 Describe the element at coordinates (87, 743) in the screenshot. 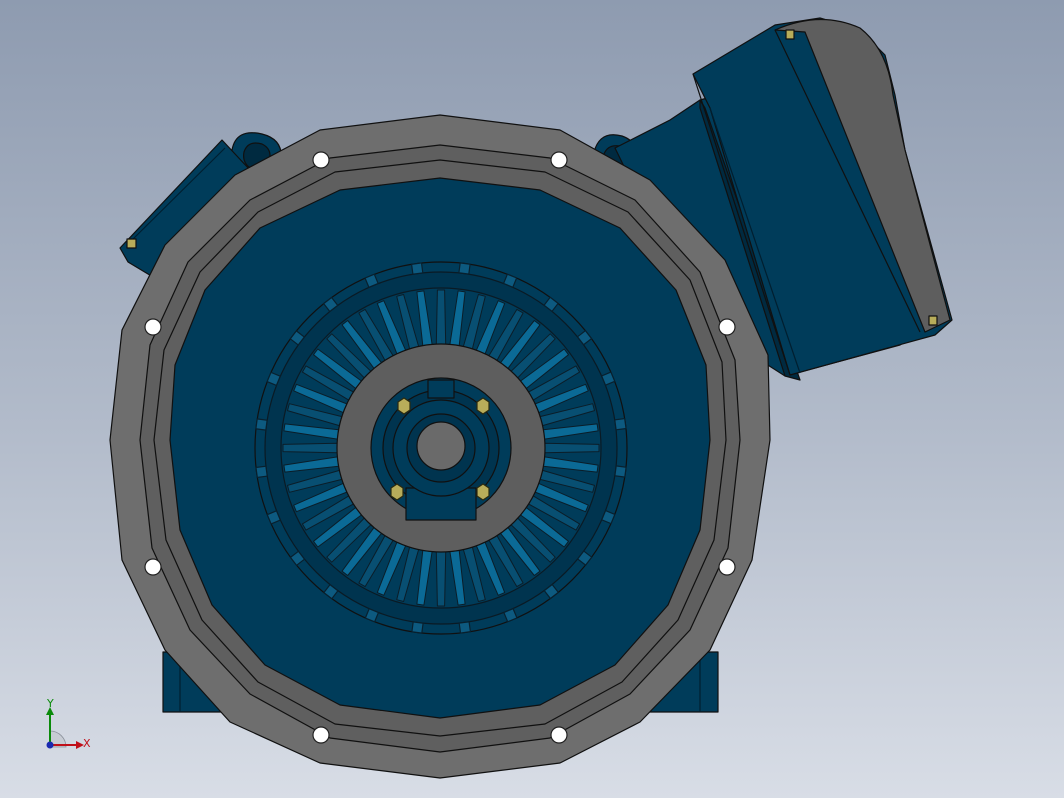

I see `x-axis-label: X` at that location.